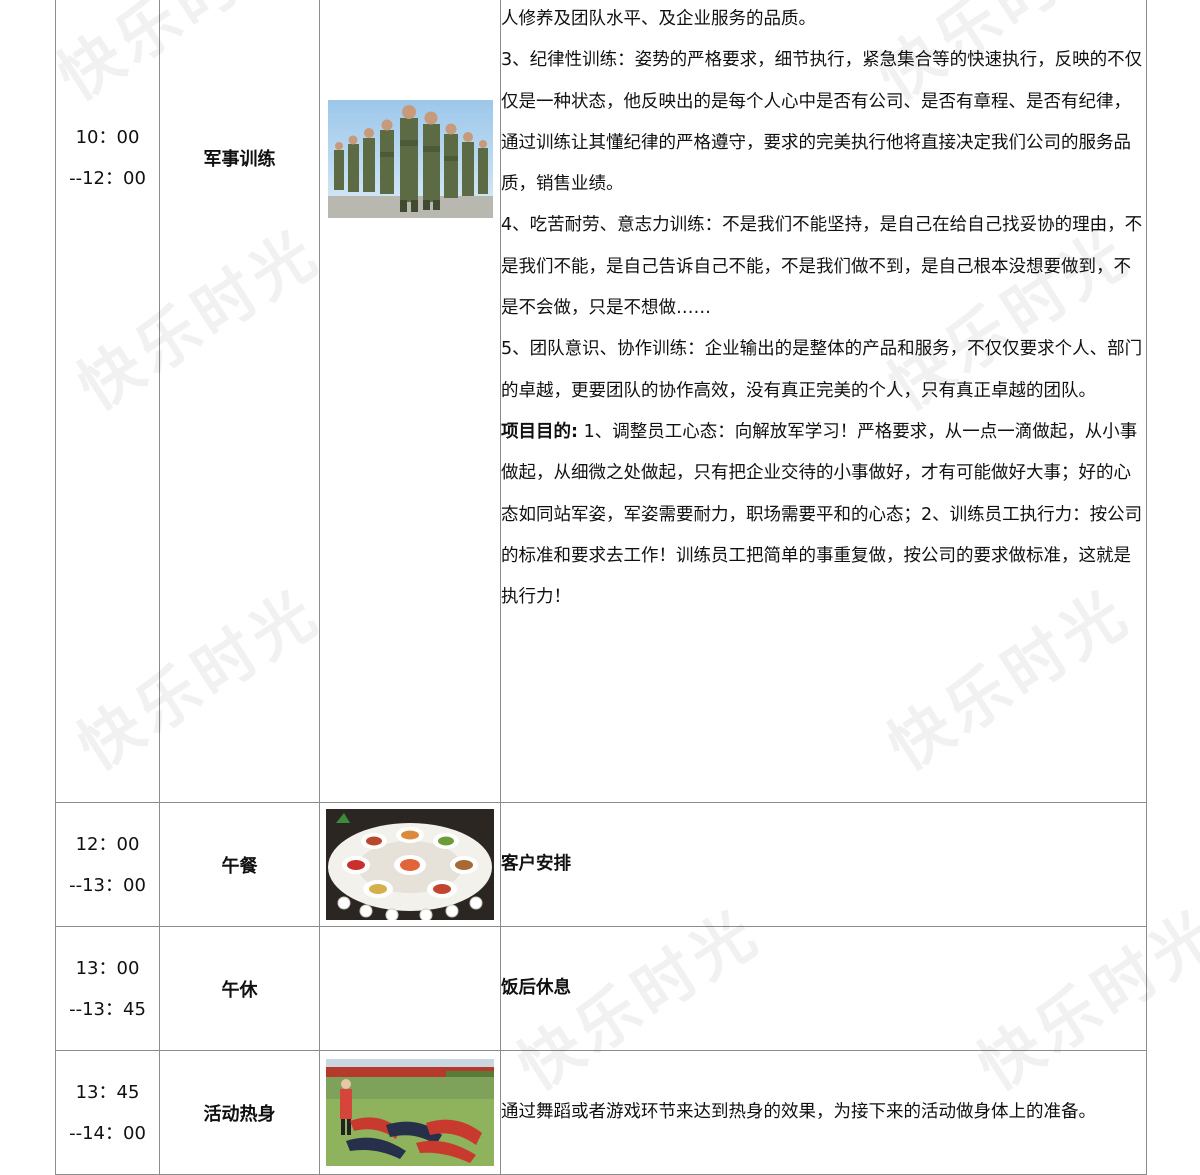 The image size is (1200, 1175). What do you see at coordinates (823, 988) in the screenshot?
I see `description-cell: 饭后休息` at bounding box center [823, 988].